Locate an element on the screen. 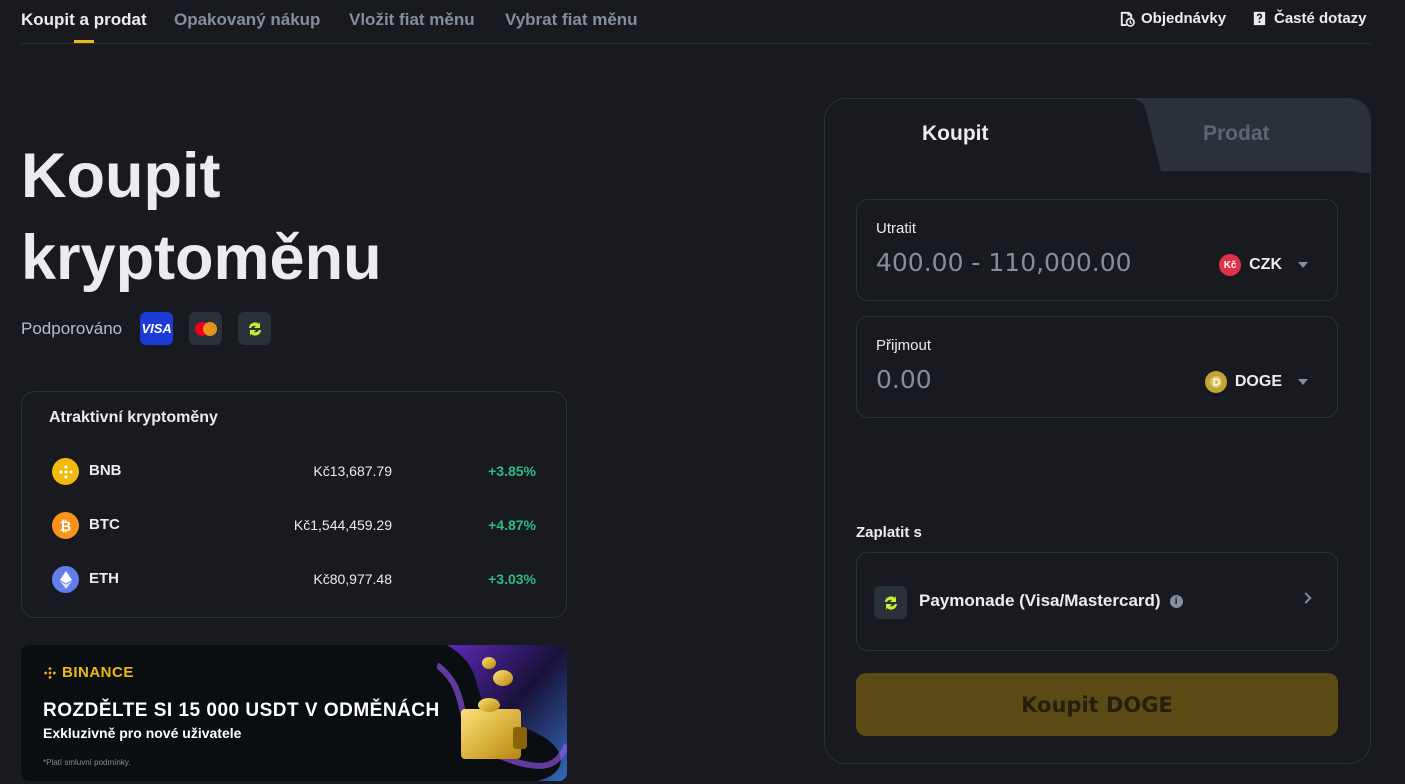  receive-currency-select: DOGE is located at coordinates (1256, 382).